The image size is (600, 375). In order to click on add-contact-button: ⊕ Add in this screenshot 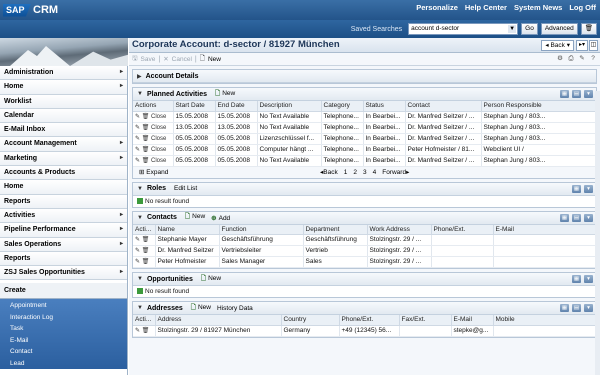, I will do `click(220, 218)`.